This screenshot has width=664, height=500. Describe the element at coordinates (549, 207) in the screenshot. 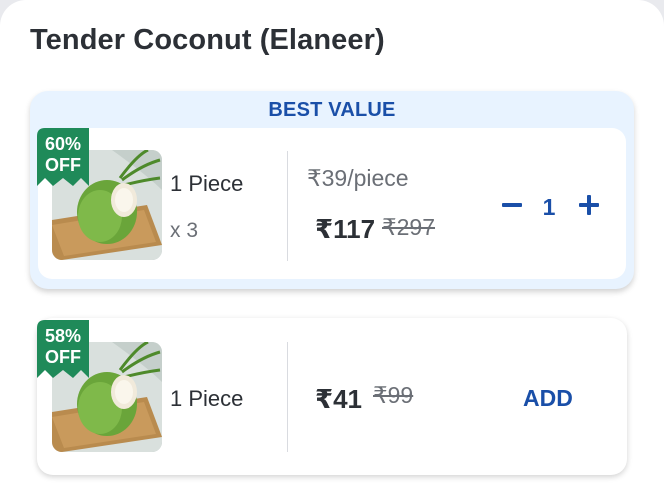

I see `quantity-value: 1` at that location.